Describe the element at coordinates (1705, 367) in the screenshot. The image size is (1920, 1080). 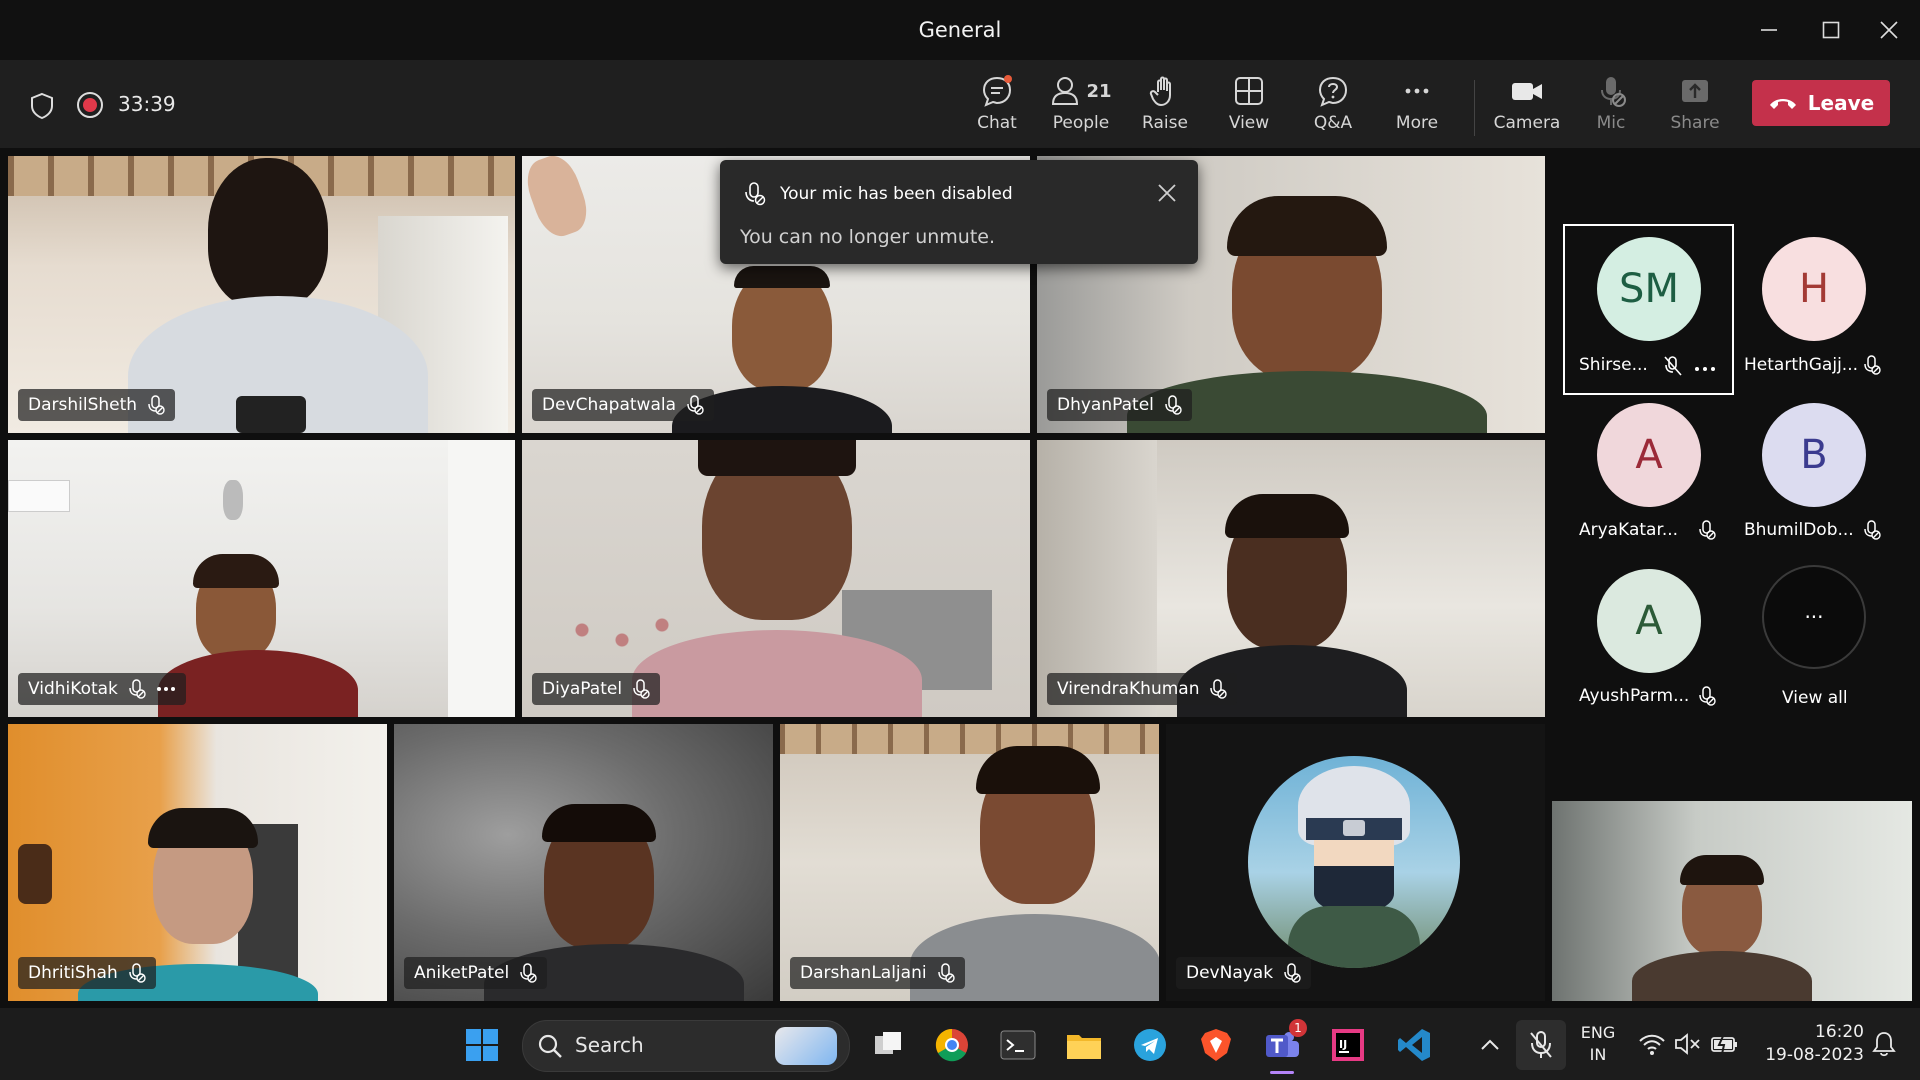
I see `more-options-icon` at that location.